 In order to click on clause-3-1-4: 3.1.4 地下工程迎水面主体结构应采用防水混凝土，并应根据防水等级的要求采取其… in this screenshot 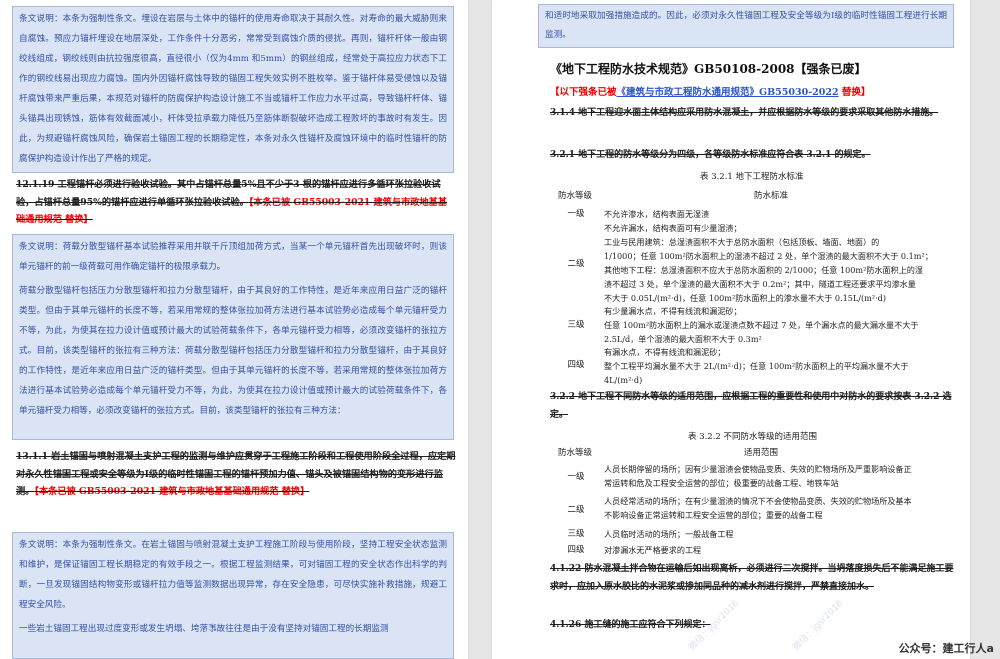, I will do `click(744, 113)`.